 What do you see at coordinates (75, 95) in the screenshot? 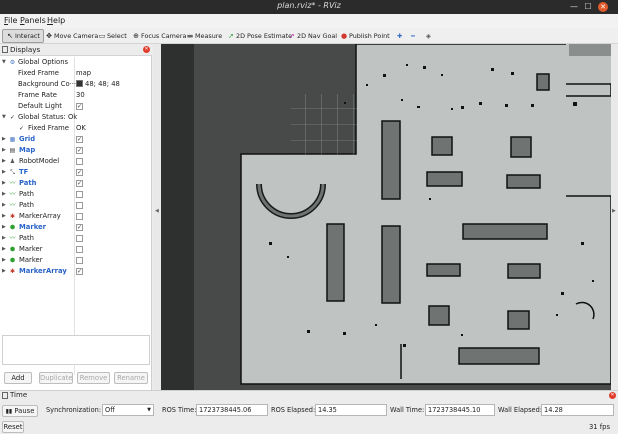
I see `tree-row-frame-rate: Frame Rate 30` at bounding box center [75, 95].